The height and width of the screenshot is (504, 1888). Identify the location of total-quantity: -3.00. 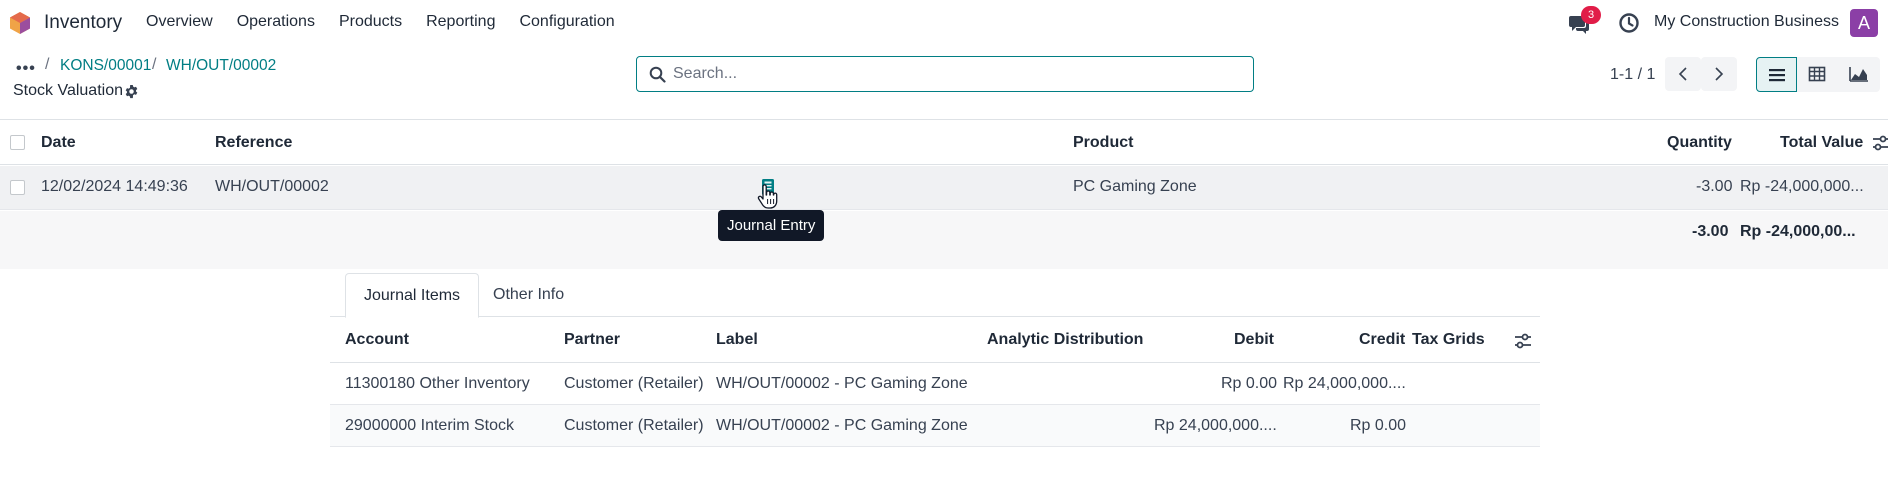
(1710, 231).